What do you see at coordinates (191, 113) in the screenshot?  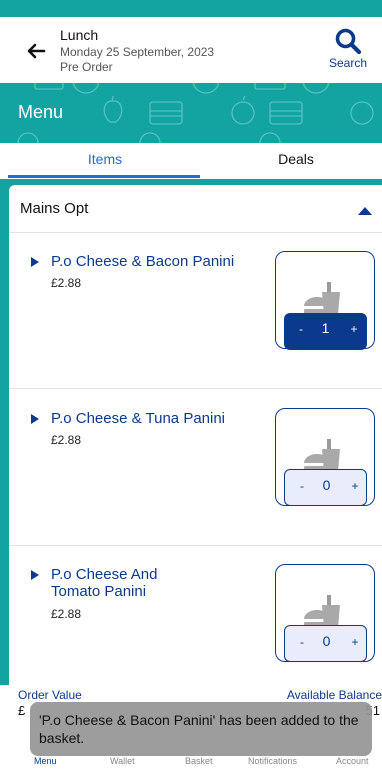 I see `menu-banner: Menu` at bounding box center [191, 113].